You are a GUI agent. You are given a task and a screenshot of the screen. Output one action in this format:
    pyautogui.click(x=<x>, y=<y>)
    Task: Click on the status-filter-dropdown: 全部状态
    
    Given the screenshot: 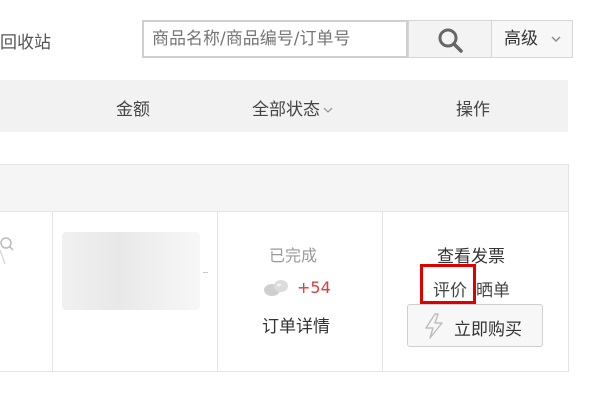 What is the action you would take?
    pyautogui.click(x=292, y=107)
    